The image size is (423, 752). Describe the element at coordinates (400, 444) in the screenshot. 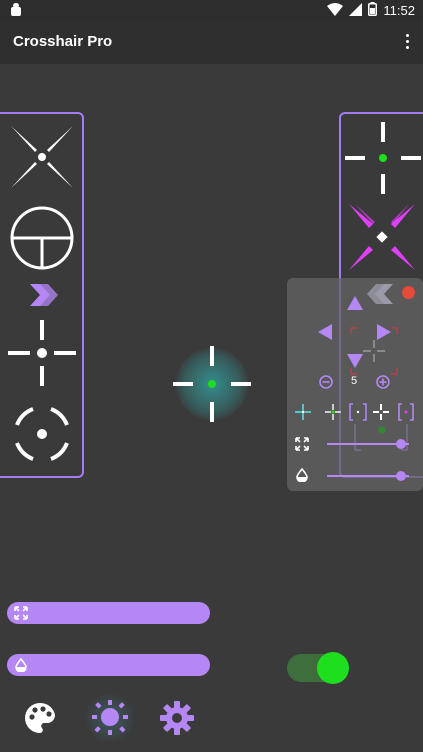

I see `scale-slider-thumb` at that location.